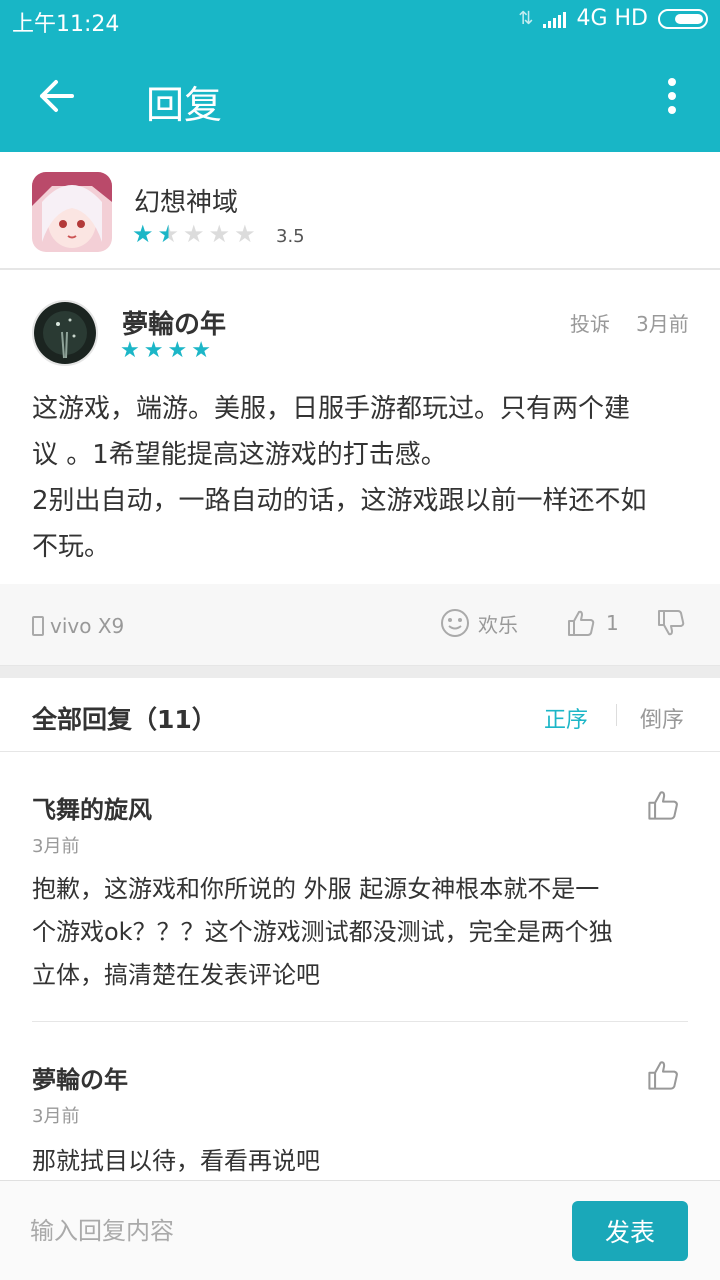 The width and height of the screenshot is (720, 1280). What do you see at coordinates (526, 18) in the screenshot?
I see `data-transfer-icon: ⇅` at bounding box center [526, 18].